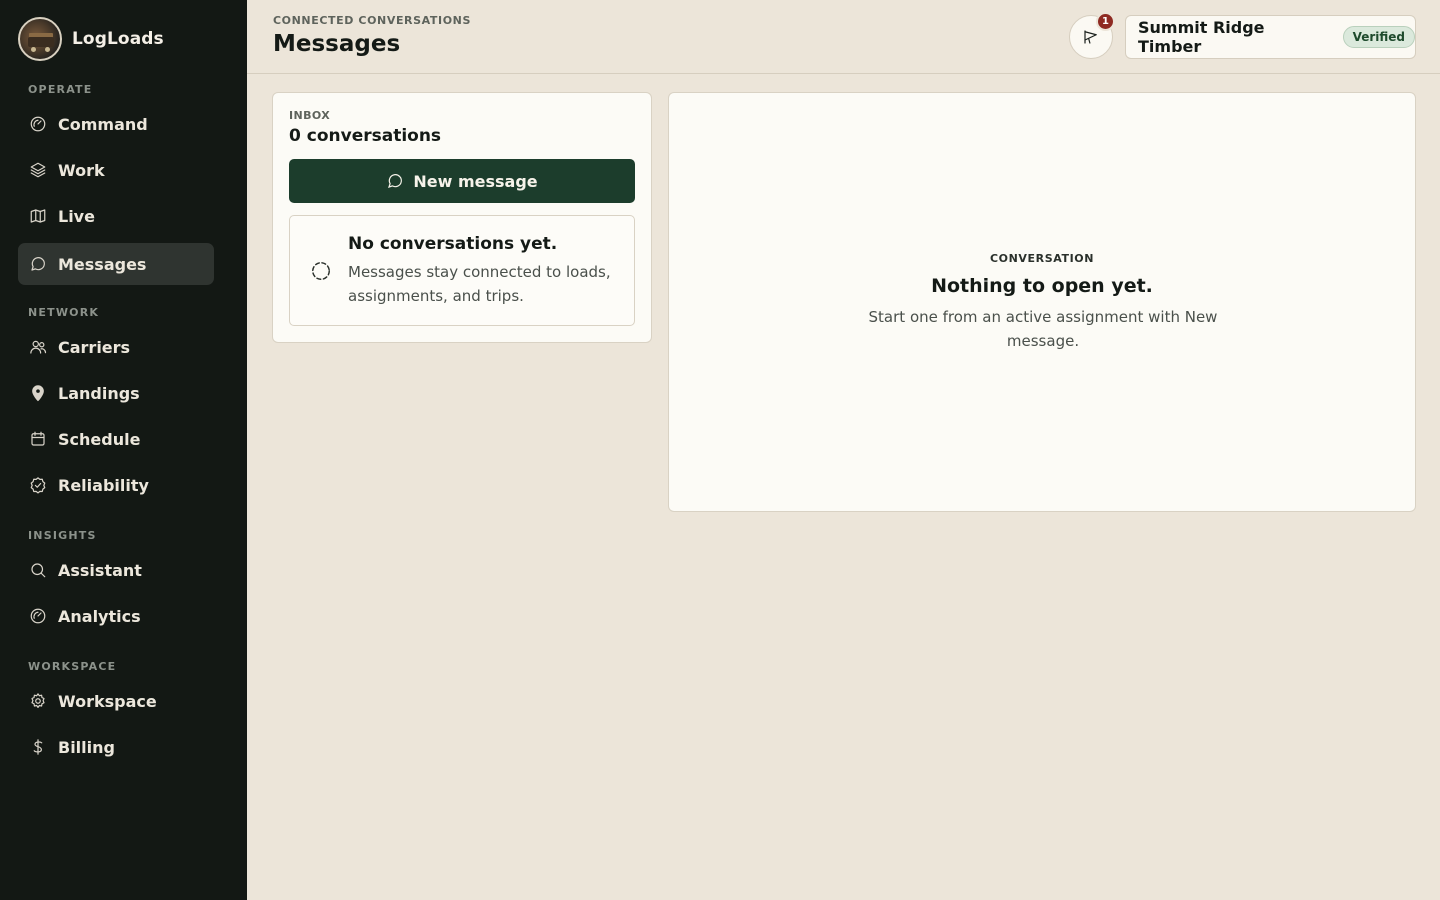  I want to click on sidebar-item-label: Assistant, so click(100, 570).